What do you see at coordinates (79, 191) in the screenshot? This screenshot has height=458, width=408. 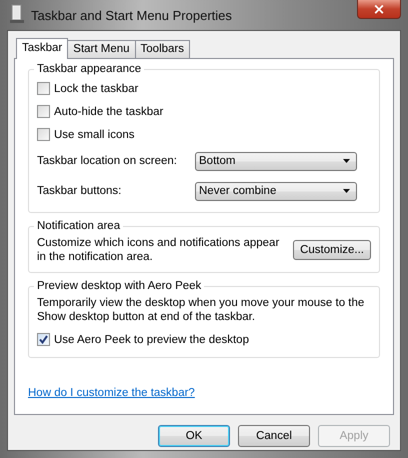 I see `field-label: Taskbar buttons:` at bounding box center [79, 191].